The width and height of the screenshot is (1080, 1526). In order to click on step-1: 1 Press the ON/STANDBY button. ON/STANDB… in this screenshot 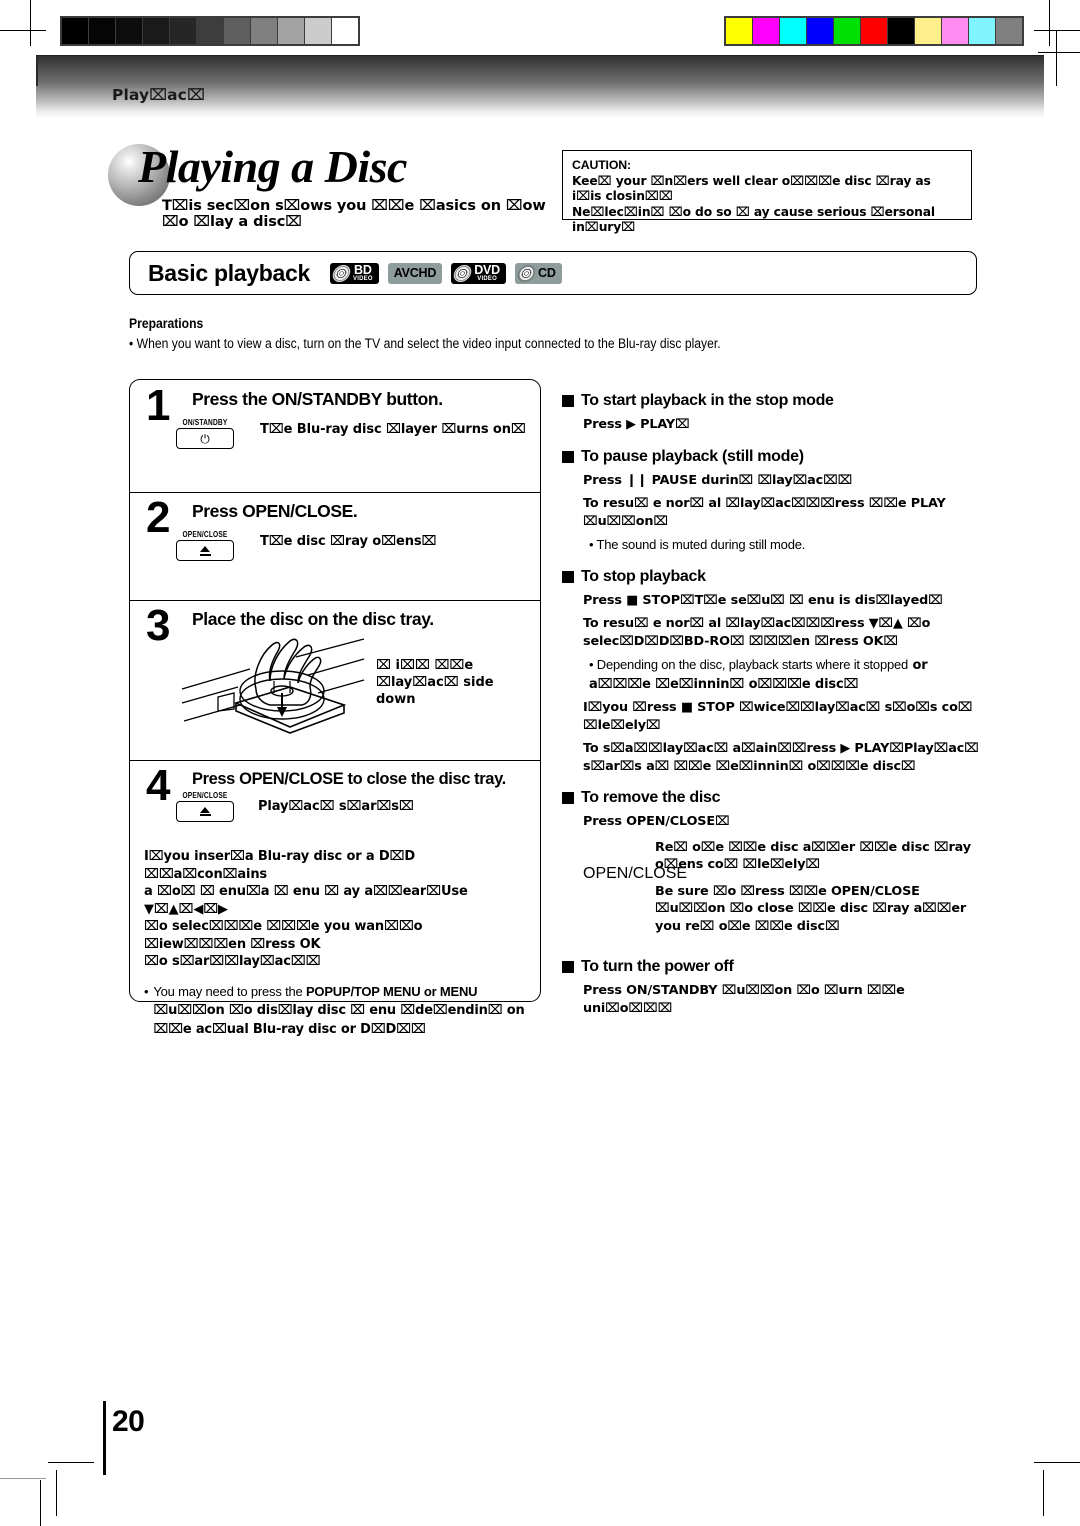, I will do `click(335, 436)`.